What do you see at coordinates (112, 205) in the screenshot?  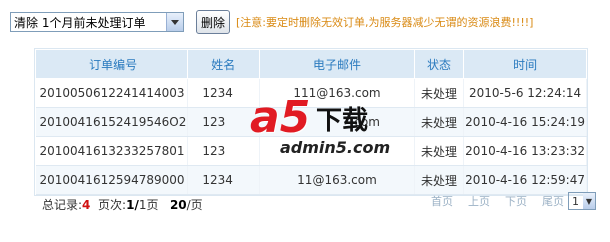 I see `page-label: 页次:` at bounding box center [112, 205].